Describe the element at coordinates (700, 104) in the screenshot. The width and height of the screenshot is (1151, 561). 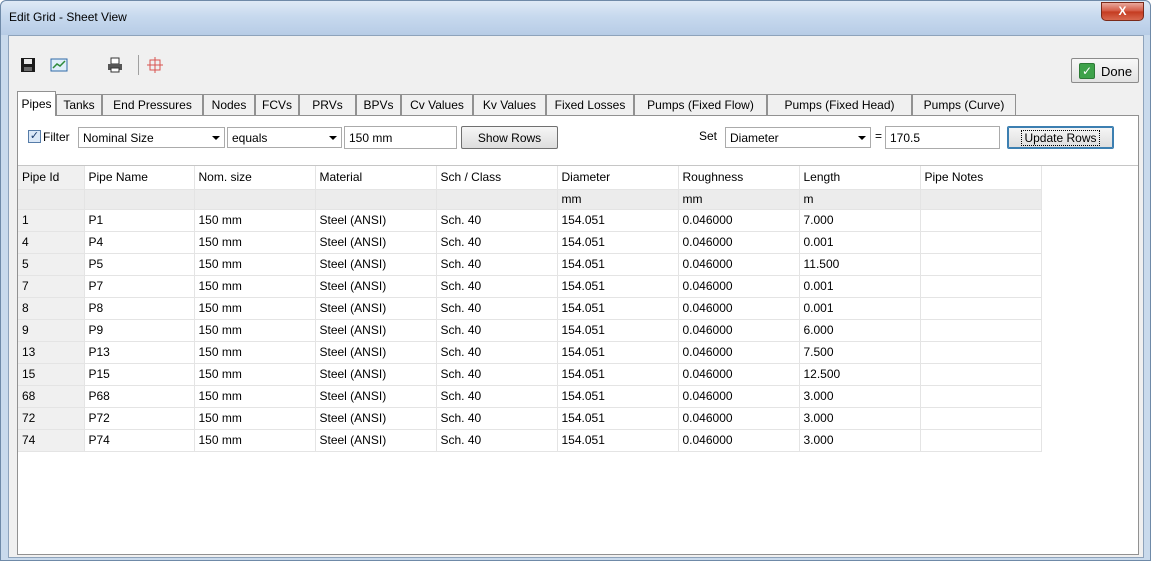
I see `tab-pumps-fixed-flow: Pumps (Fixed Flow)` at that location.